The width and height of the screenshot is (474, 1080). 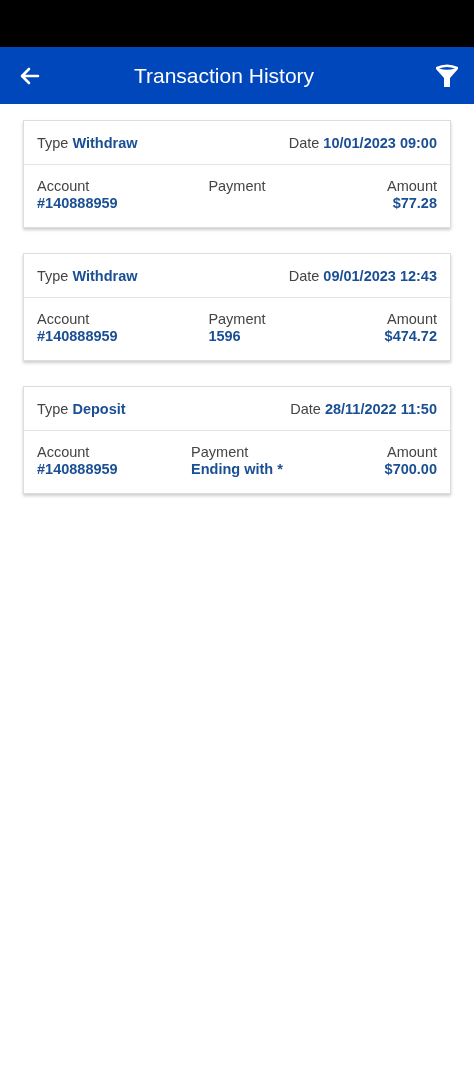 What do you see at coordinates (414, 203) in the screenshot?
I see `amount-value: $77.28` at bounding box center [414, 203].